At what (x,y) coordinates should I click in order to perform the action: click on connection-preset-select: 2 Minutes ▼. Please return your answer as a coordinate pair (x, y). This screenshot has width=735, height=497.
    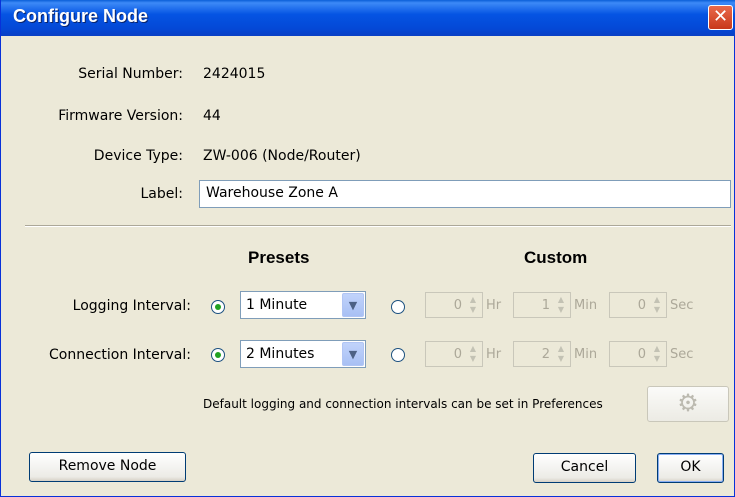
    Looking at the image, I should click on (303, 354).